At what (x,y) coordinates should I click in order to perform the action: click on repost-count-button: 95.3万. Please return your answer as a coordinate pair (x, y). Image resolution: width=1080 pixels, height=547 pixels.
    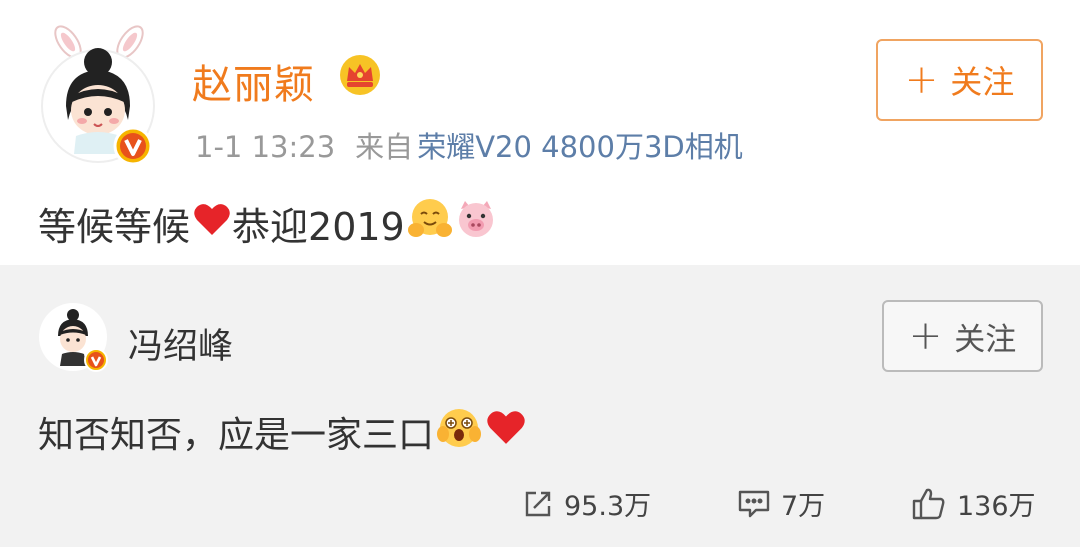
    Looking at the image, I should click on (586, 503).